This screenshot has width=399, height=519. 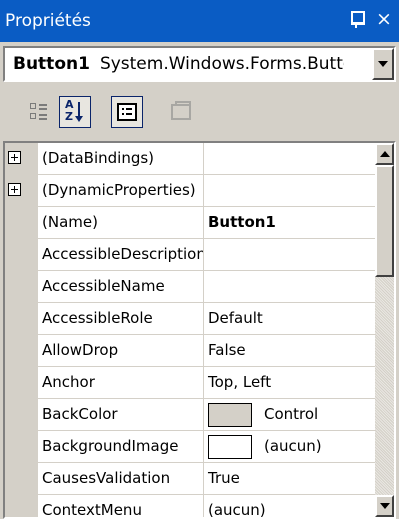 I want to click on categorized-icon, so click(x=39, y=112).